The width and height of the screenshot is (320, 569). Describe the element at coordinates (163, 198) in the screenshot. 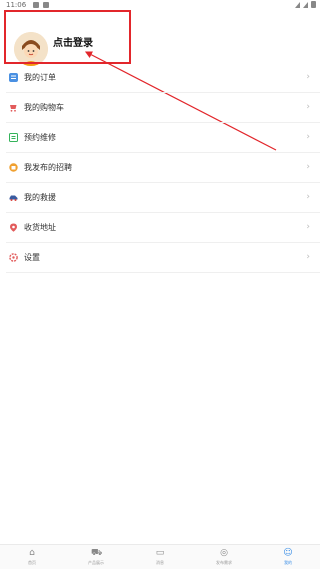

I see `menu-item-rescue: 我的救援 ›` at that location.